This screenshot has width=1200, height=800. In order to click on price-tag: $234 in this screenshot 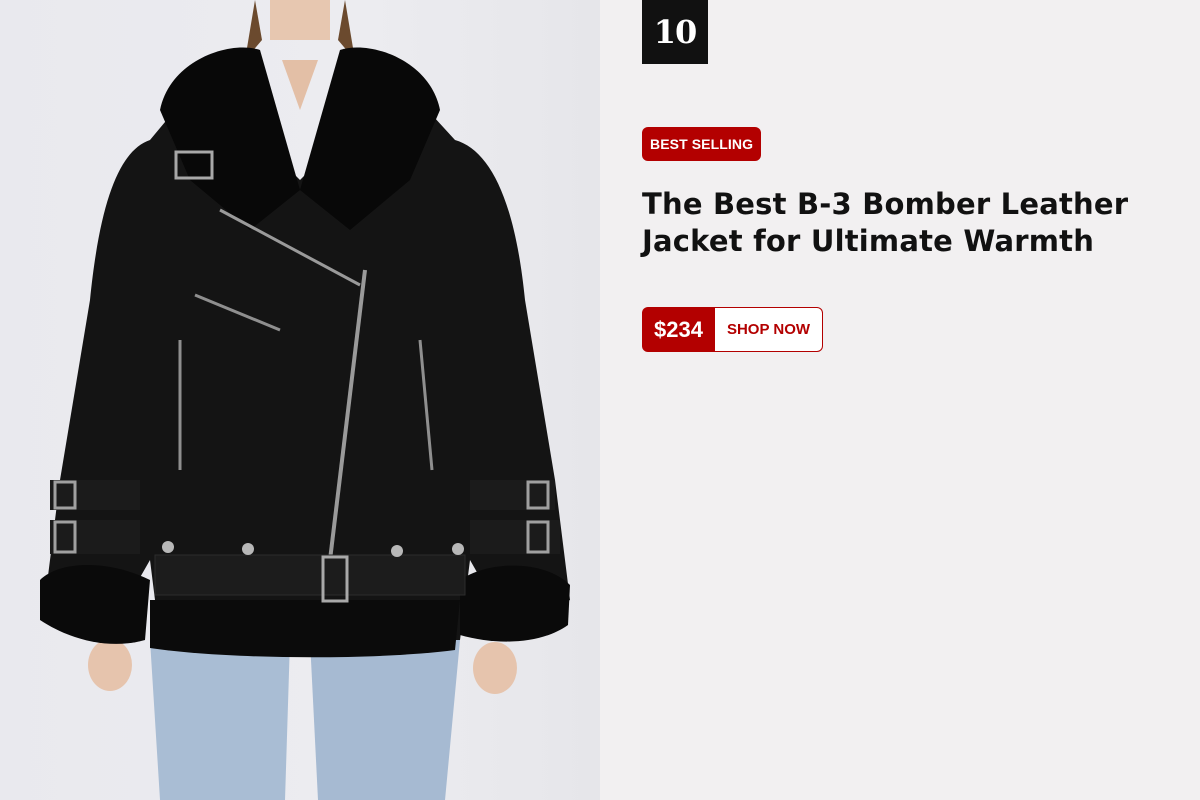, I will do `click(678, 329)`.